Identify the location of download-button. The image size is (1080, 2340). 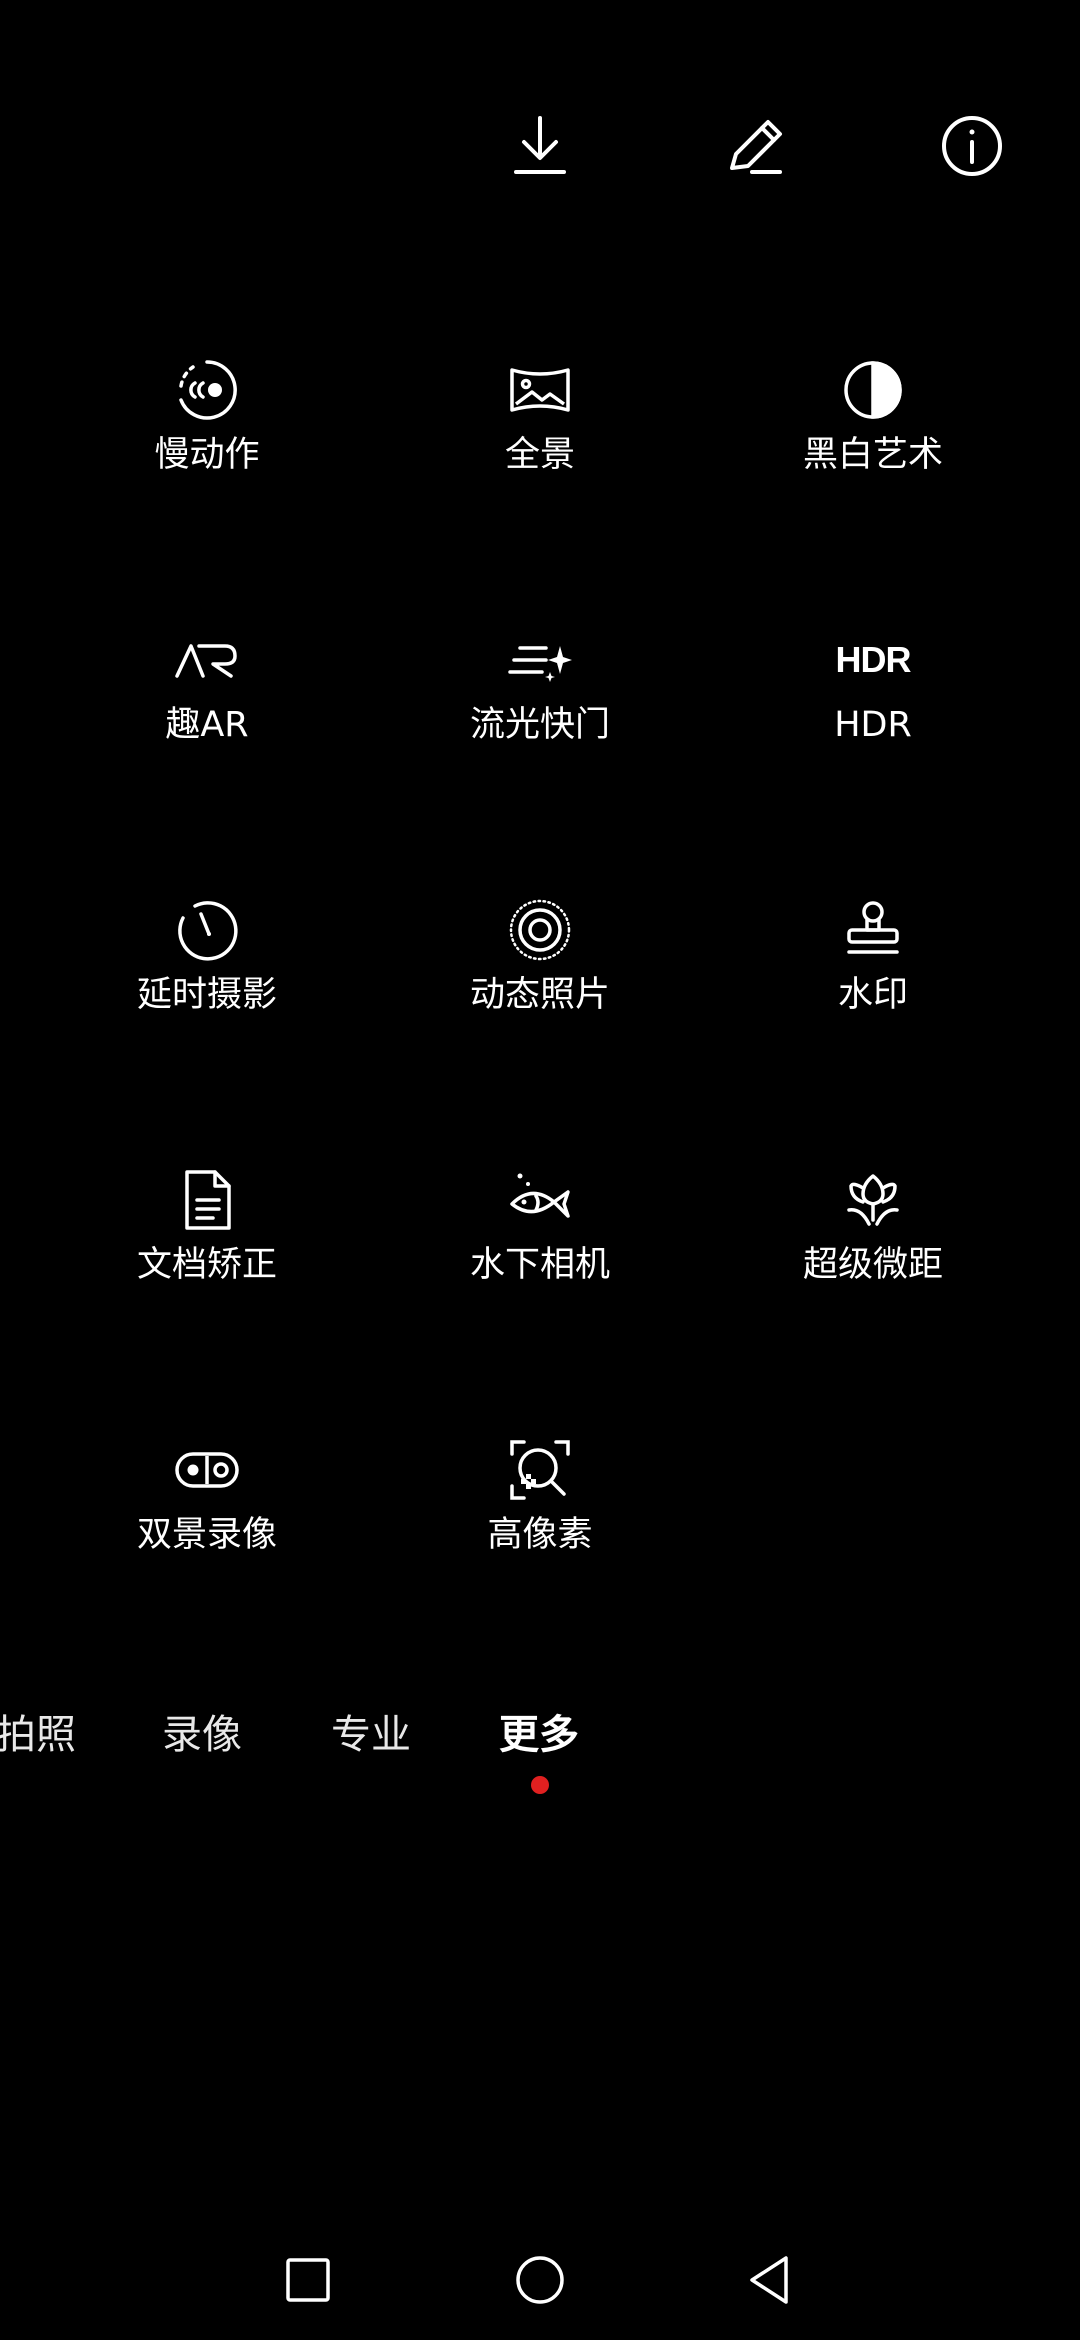
(540, 146).